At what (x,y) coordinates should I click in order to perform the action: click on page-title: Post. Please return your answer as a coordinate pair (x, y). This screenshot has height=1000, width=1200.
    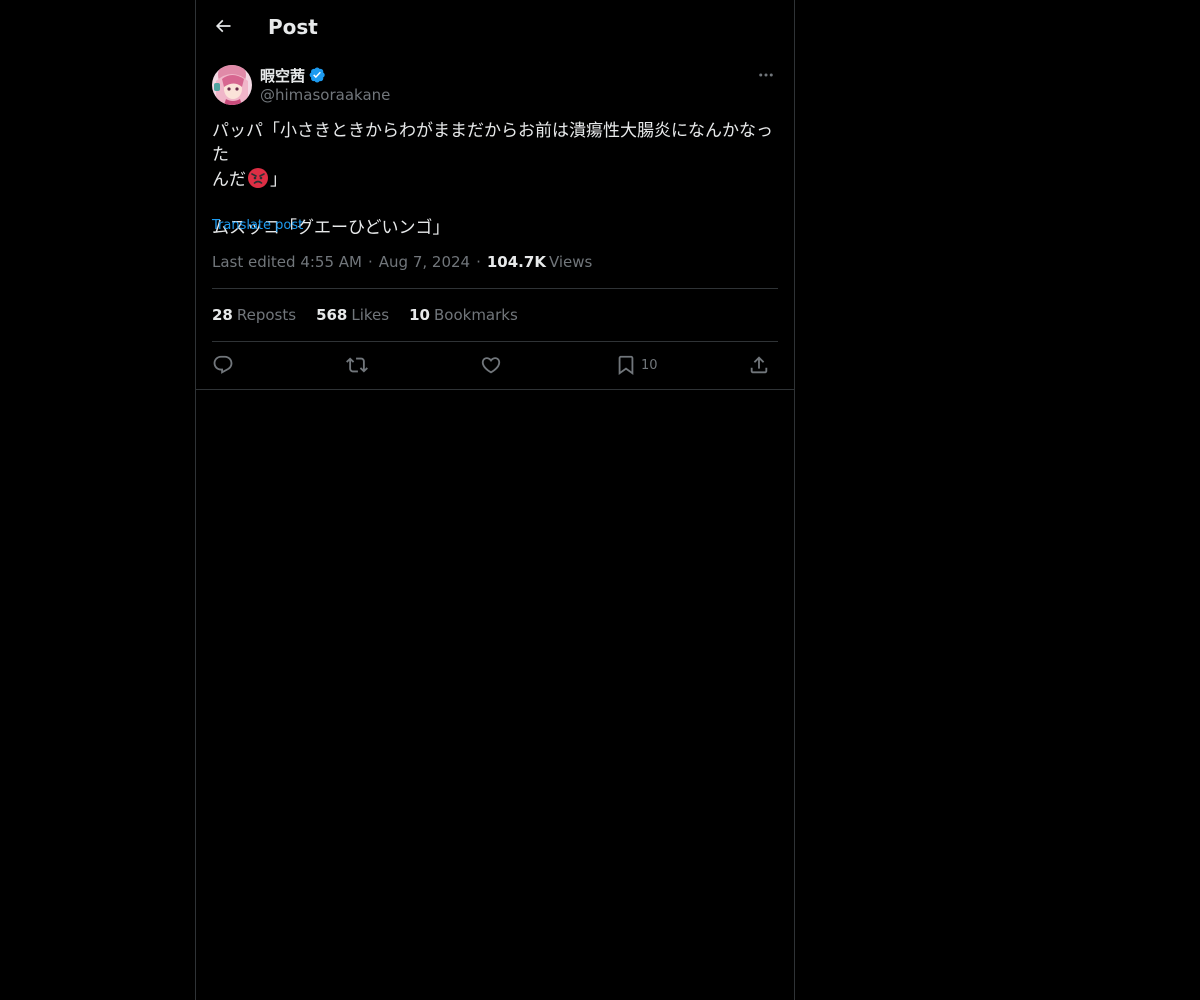
    Looking at the image, I should click on (293, 27).